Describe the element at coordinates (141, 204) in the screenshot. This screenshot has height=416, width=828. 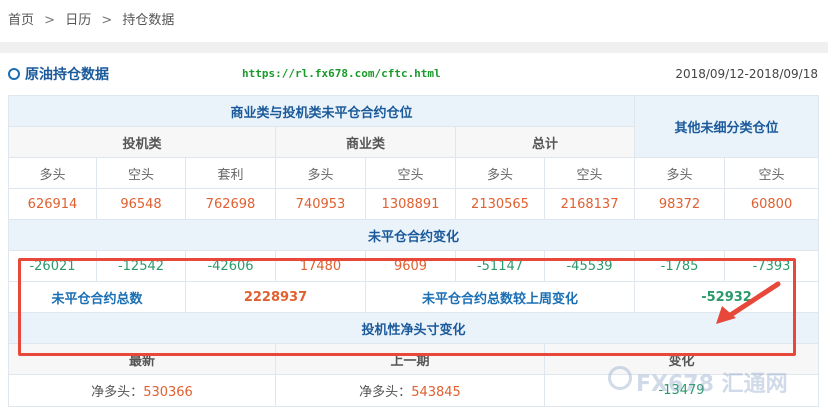
I see `position-cell: 96548` at that location.